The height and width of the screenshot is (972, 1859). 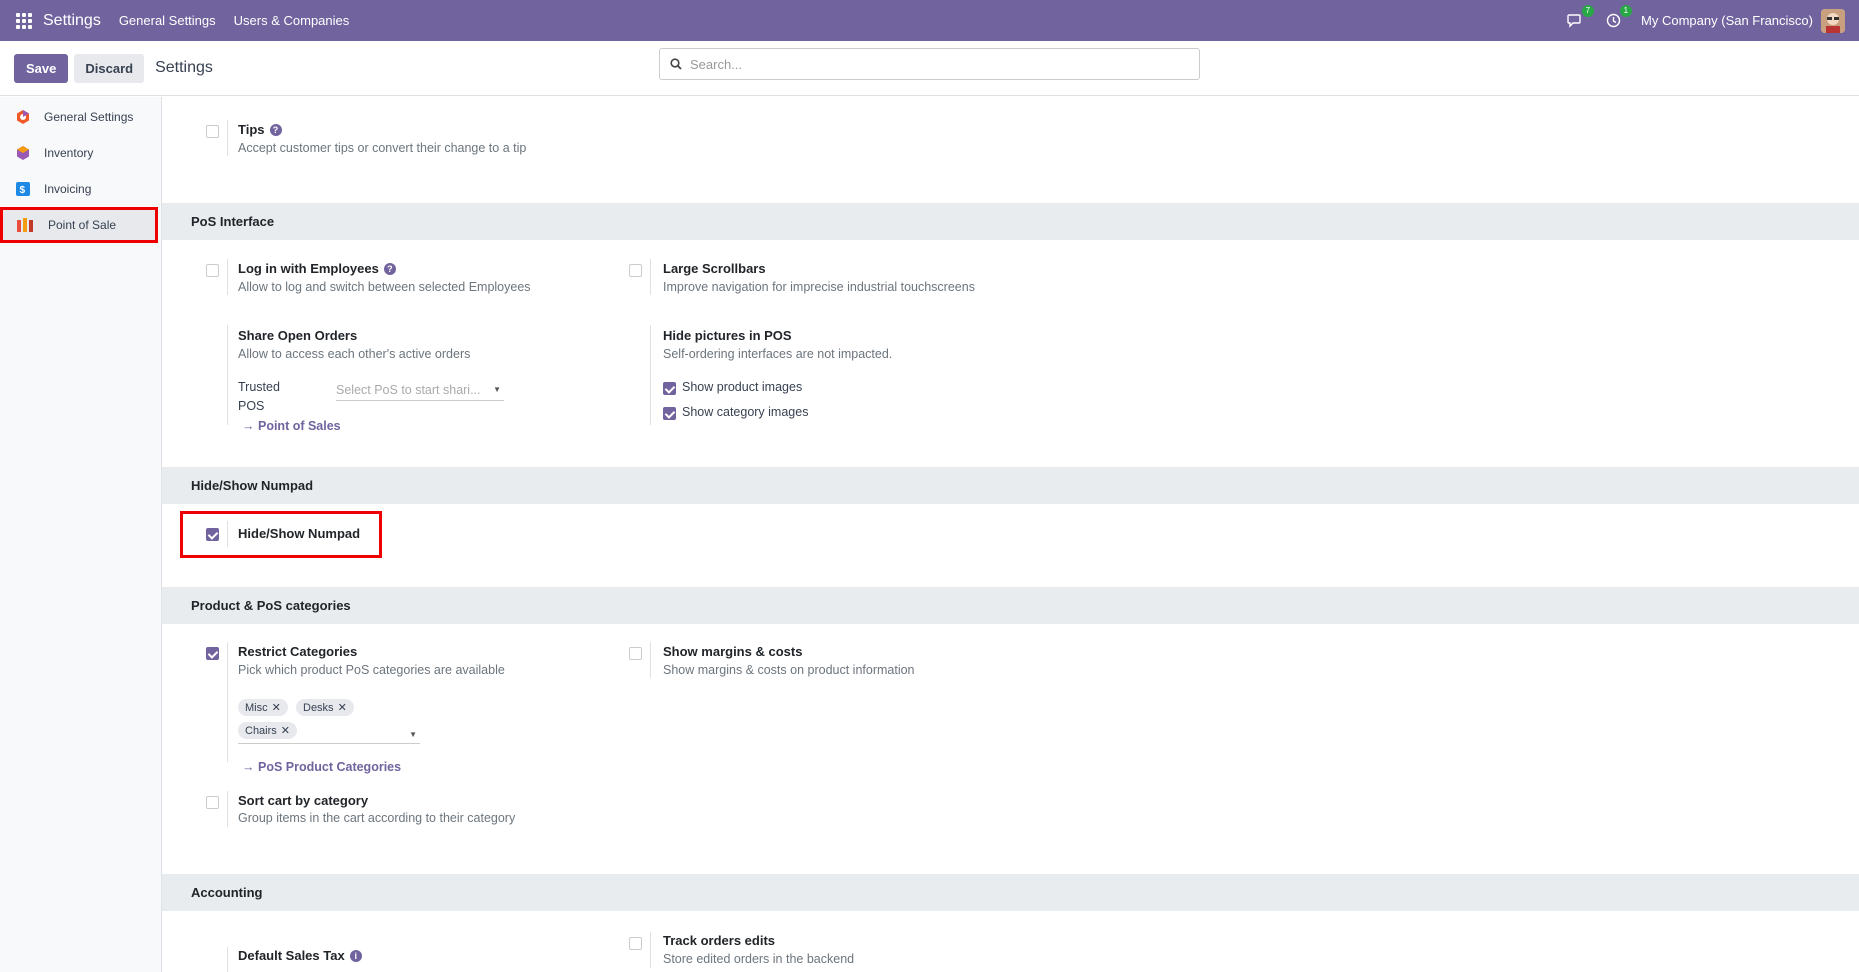 I want to click on sidebar-item-invoicing: $ Invoicing, so click(x=80, y=189).